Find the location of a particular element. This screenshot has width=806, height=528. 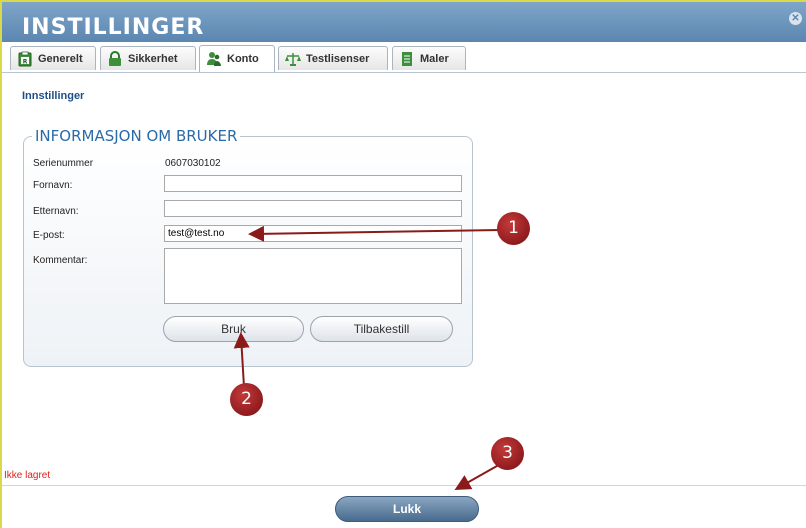

annotation-marker-1: 1 is located at coordinates (513, 228).